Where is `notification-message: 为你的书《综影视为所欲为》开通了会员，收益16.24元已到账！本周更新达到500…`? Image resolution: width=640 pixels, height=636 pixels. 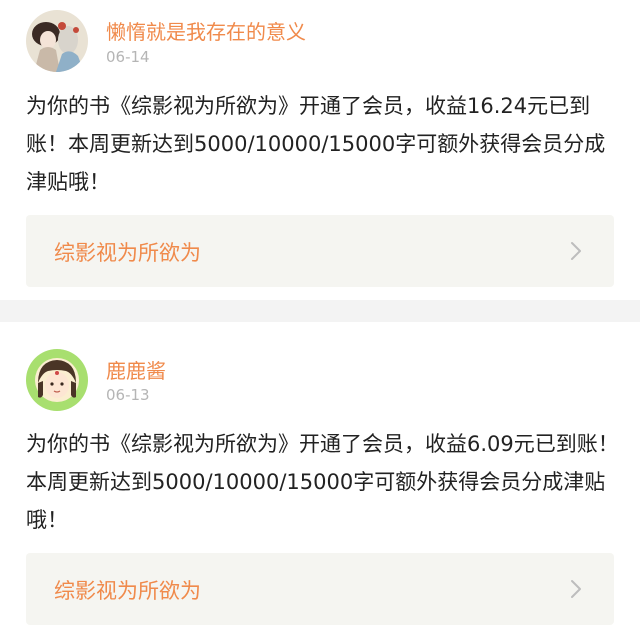
notification-message: 为你的书《综影视为所欲为》开通了会员，收益16.24元已到账！本周更新达到500… is located at coordinates (316, 144).